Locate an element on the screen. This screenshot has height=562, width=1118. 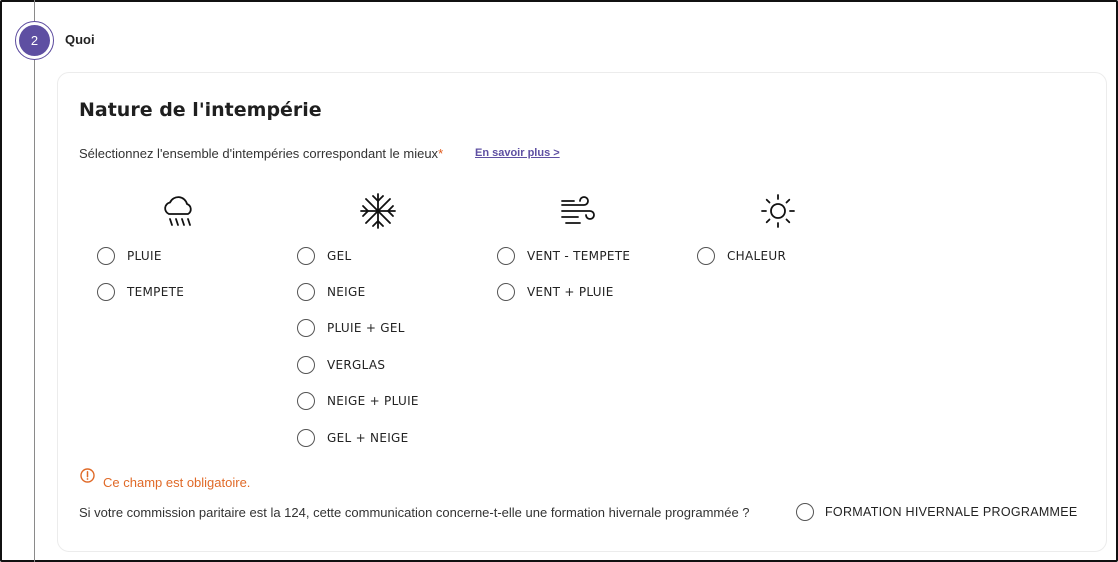
option-label: VENT + PLUIE is located at coordinates (570, 292).